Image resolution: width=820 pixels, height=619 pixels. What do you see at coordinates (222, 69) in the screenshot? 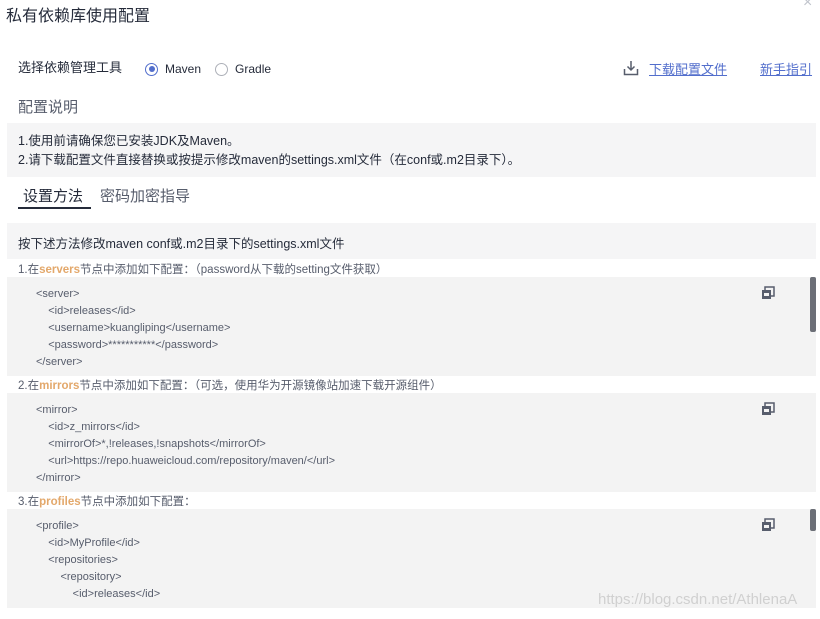
I see `radio-gradle-indicator` at bounding box center [222, 69].